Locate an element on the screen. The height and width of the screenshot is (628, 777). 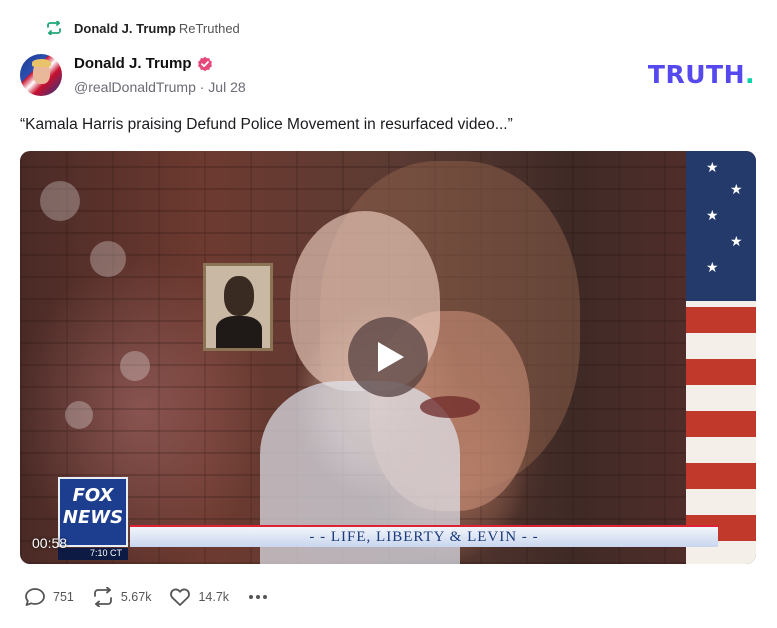
video-portrait is located at coordinates (238, 307).